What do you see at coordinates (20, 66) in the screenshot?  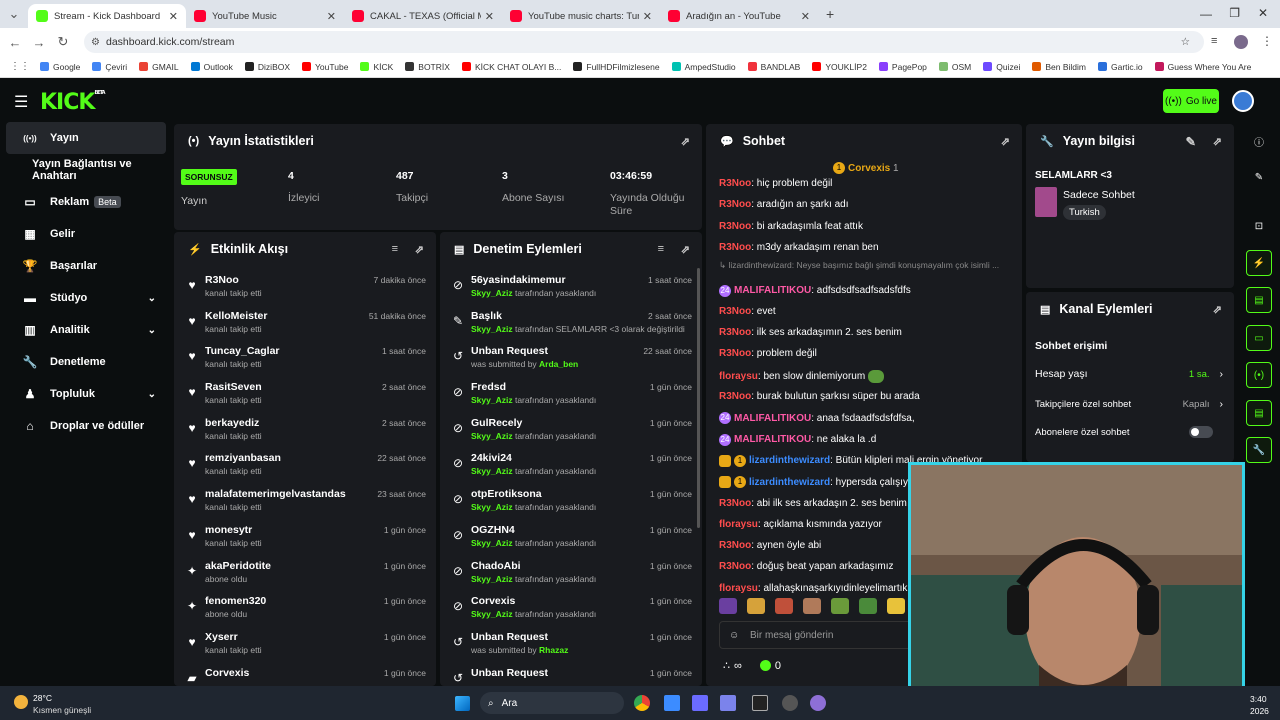 I see `apps-icon: ⋮⋮` at bounding box center [20, 66].